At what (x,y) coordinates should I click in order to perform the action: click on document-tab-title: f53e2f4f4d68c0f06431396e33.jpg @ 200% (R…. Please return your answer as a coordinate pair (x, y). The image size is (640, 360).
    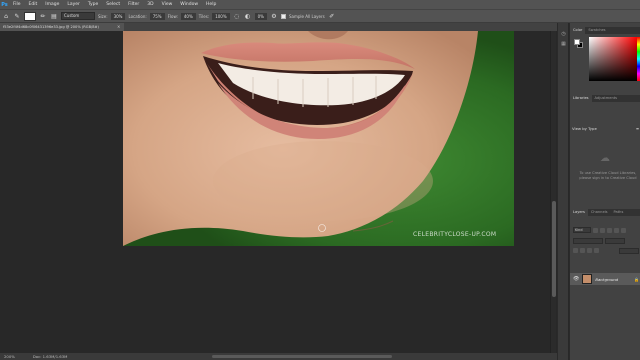
    Looking at the image, I should click on (51, 27).